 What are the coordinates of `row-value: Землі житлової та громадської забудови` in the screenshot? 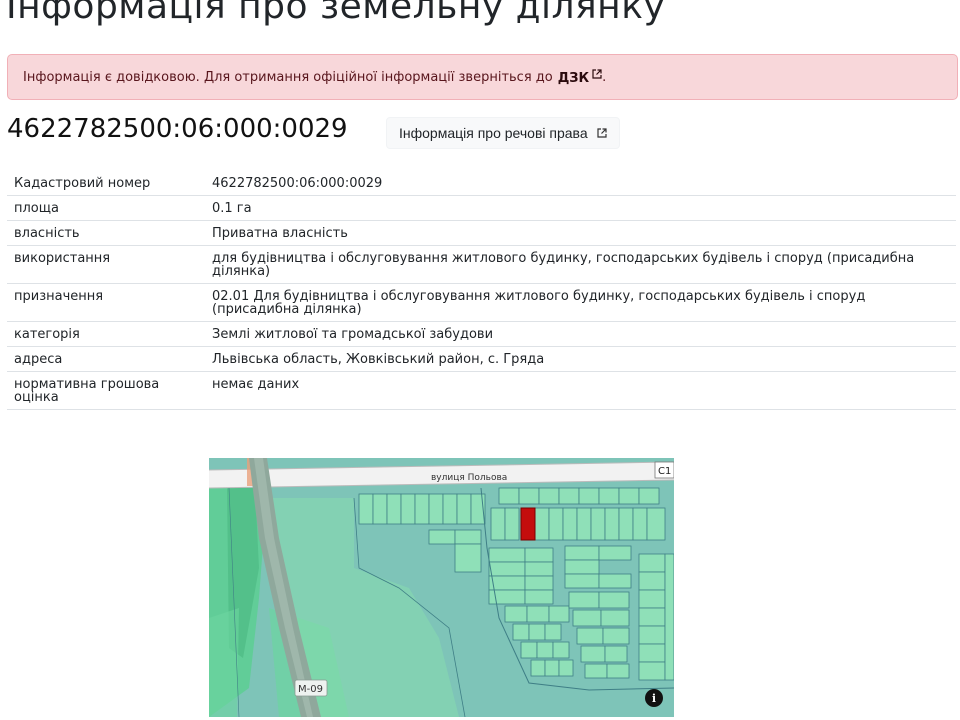 It's located at (580, 334).